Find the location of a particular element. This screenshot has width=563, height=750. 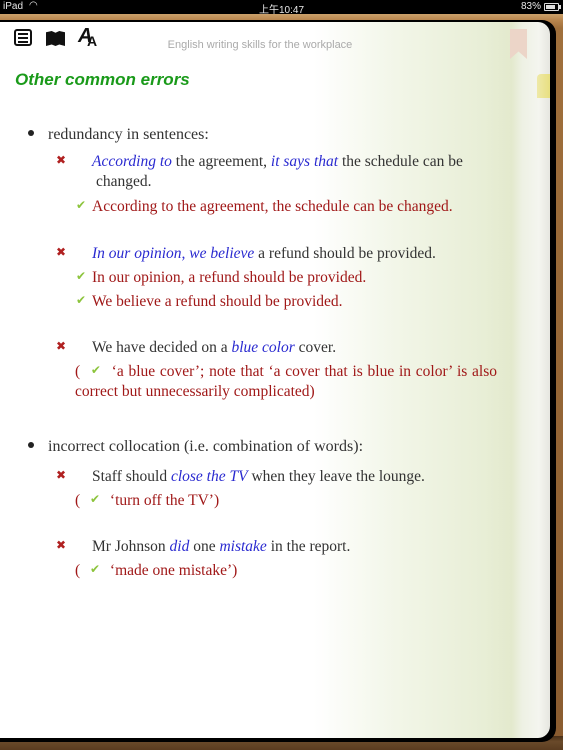

highlighted-phrase: mistake is located at coordinates (243, 546).